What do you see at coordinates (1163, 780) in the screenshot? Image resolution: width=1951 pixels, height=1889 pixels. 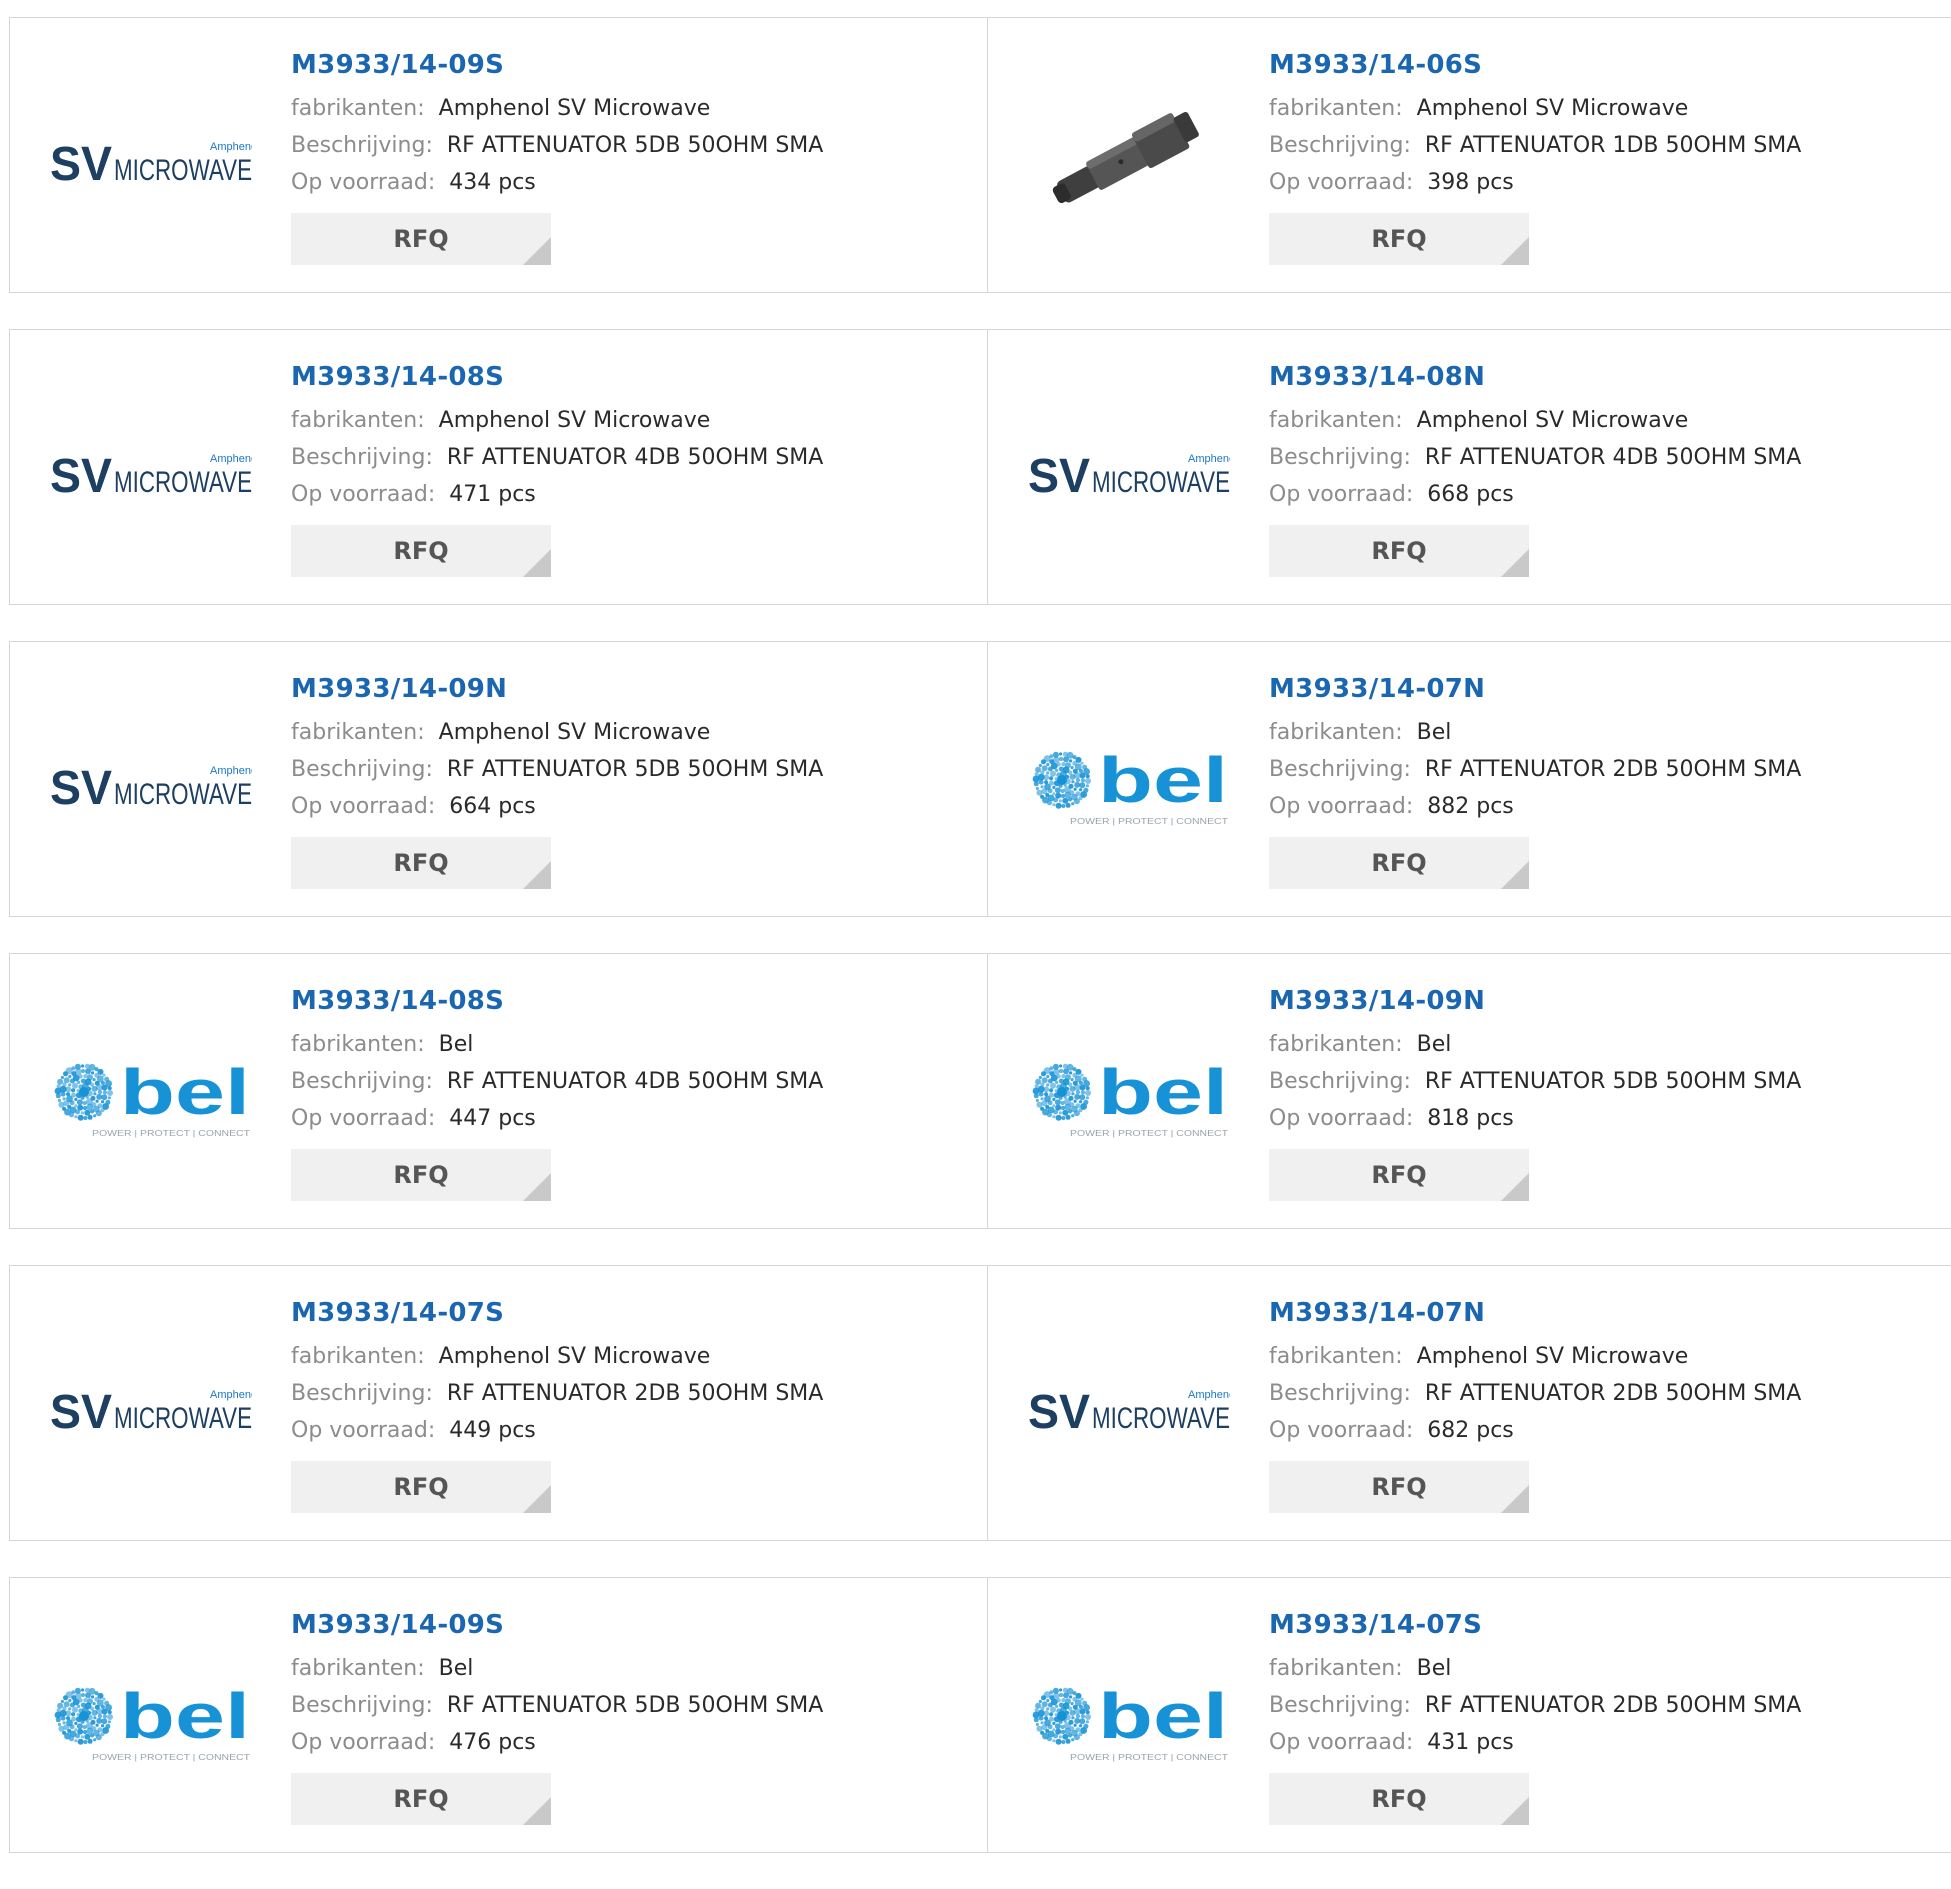 I see `svg-text: bel` at bounding box center [1163, 780].